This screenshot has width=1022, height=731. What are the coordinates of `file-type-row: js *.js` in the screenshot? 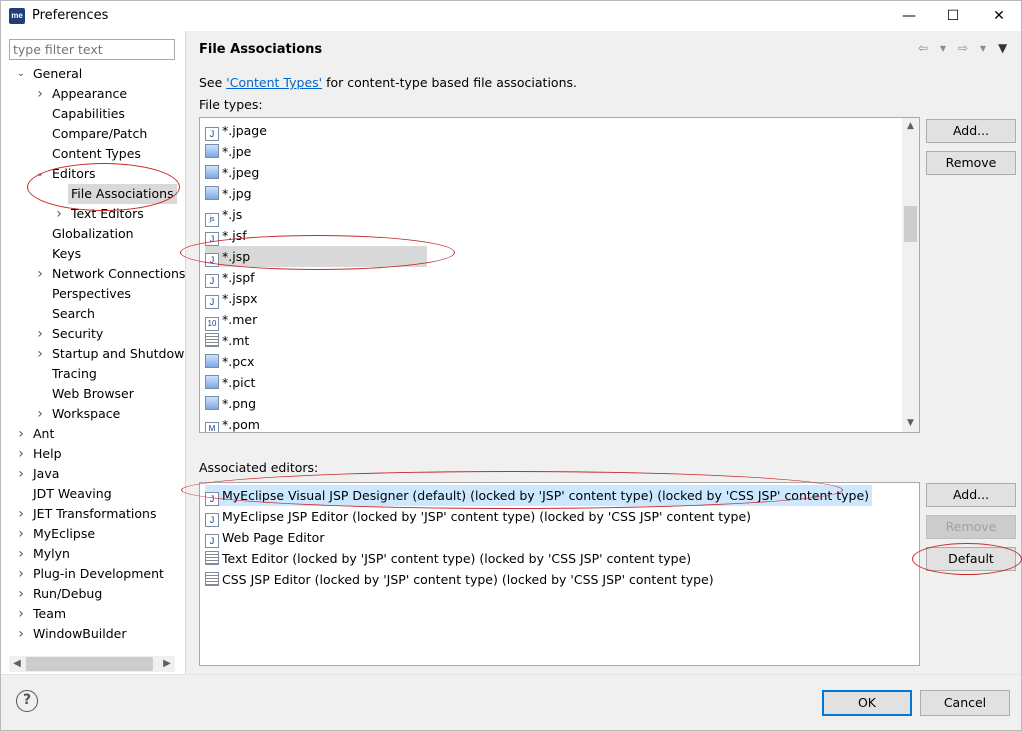 It's located at (224, 215).